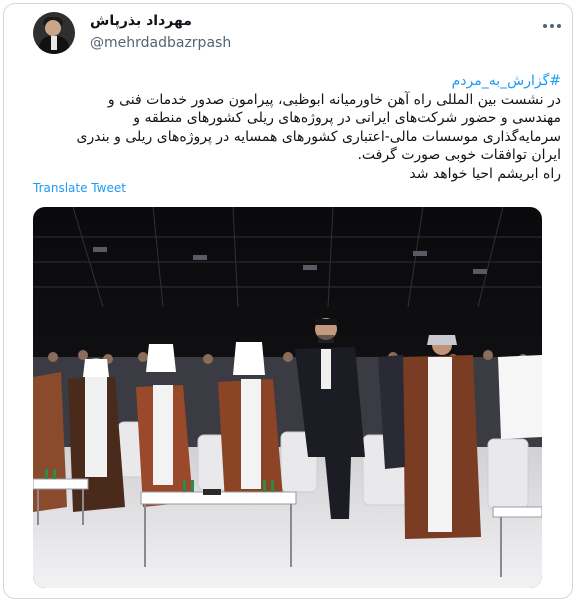 The width and height of the screenshot is (578, 603). Describe the element at coordinates (297, 81) in the screenshot. I see `hashtag-link: #گزارش_به_مردم` at that location.